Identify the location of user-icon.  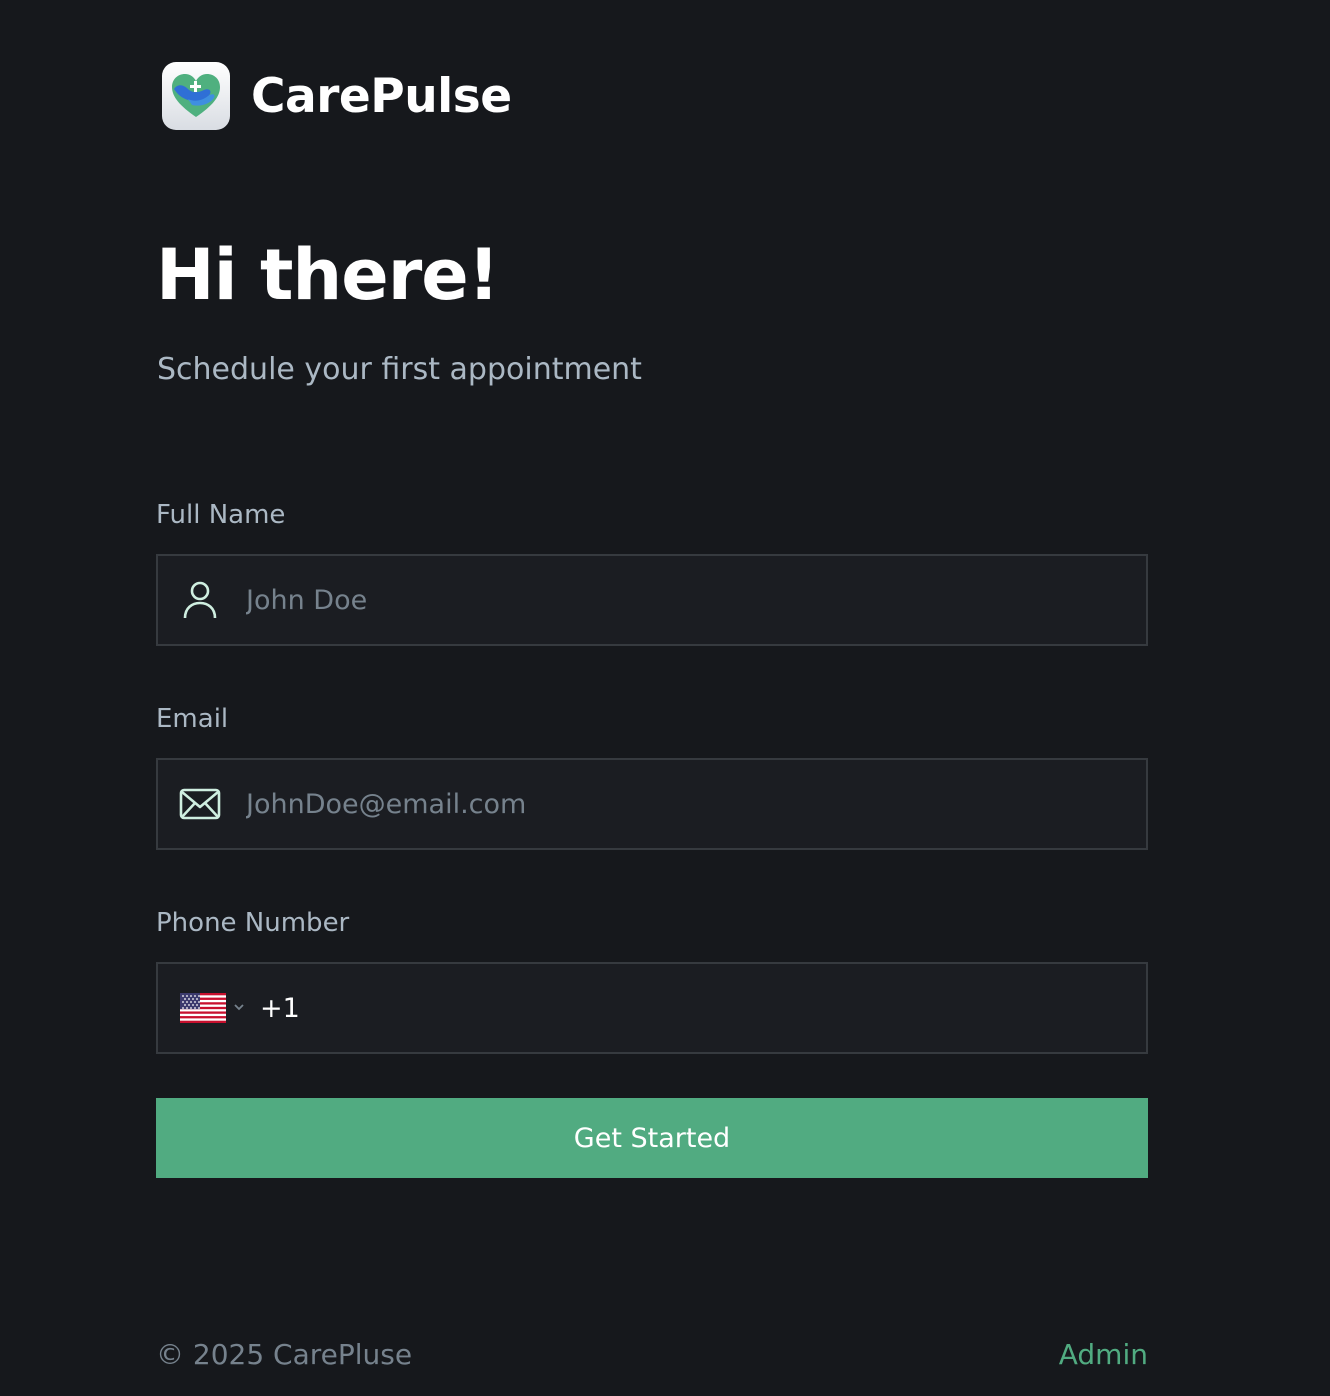
(200, 600).